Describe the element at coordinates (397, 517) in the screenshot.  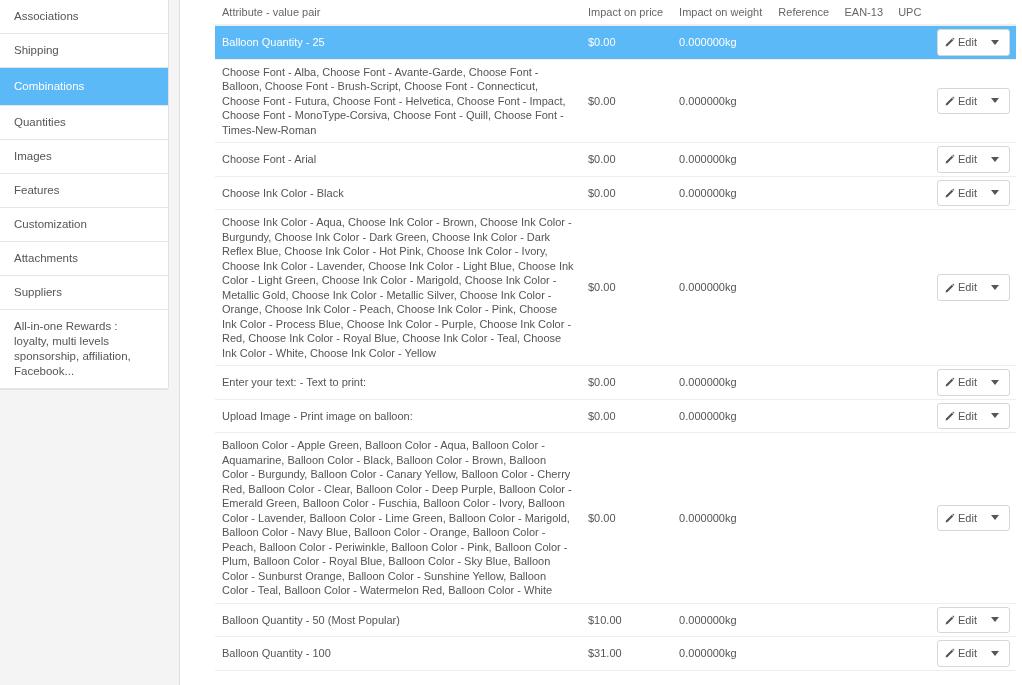
I see `attribute-cell: Balloon Color - Apple Green, Balloon Color - Aqua, Balloon Color - Aquamarine, Balloon Color - Black, Balloon Color - Brown, Balloon Color - Burgundy, Balloon Color - Canary Yellow, Balloon Color - Cherry Red, Balloon Color - Clear, Balloon Color - Deep Purple, Balloon Color - Emerald Green, Balloon Color - Fuschia, Balloon Color - Ivory, Balloon Color - Lavender, Balloon Color - Lime Green, Balloon Color - Marigold, Balloon Color - Navy Blue, Balloon Color - Orange, Balloon Color - Peach, Balloon Color - Periwinkle, Balloon Color - Pink, Balloon Color - Plum, Balloon Color - Royal Blue, Balloon Color - Sky Blue, Balloon Color - Sunburst Orange, Balloon Color - Sunshine Yellow, Balloon Color - Teal, Balloon Color - Watermelon Red, Balloon Color - White` at that location.